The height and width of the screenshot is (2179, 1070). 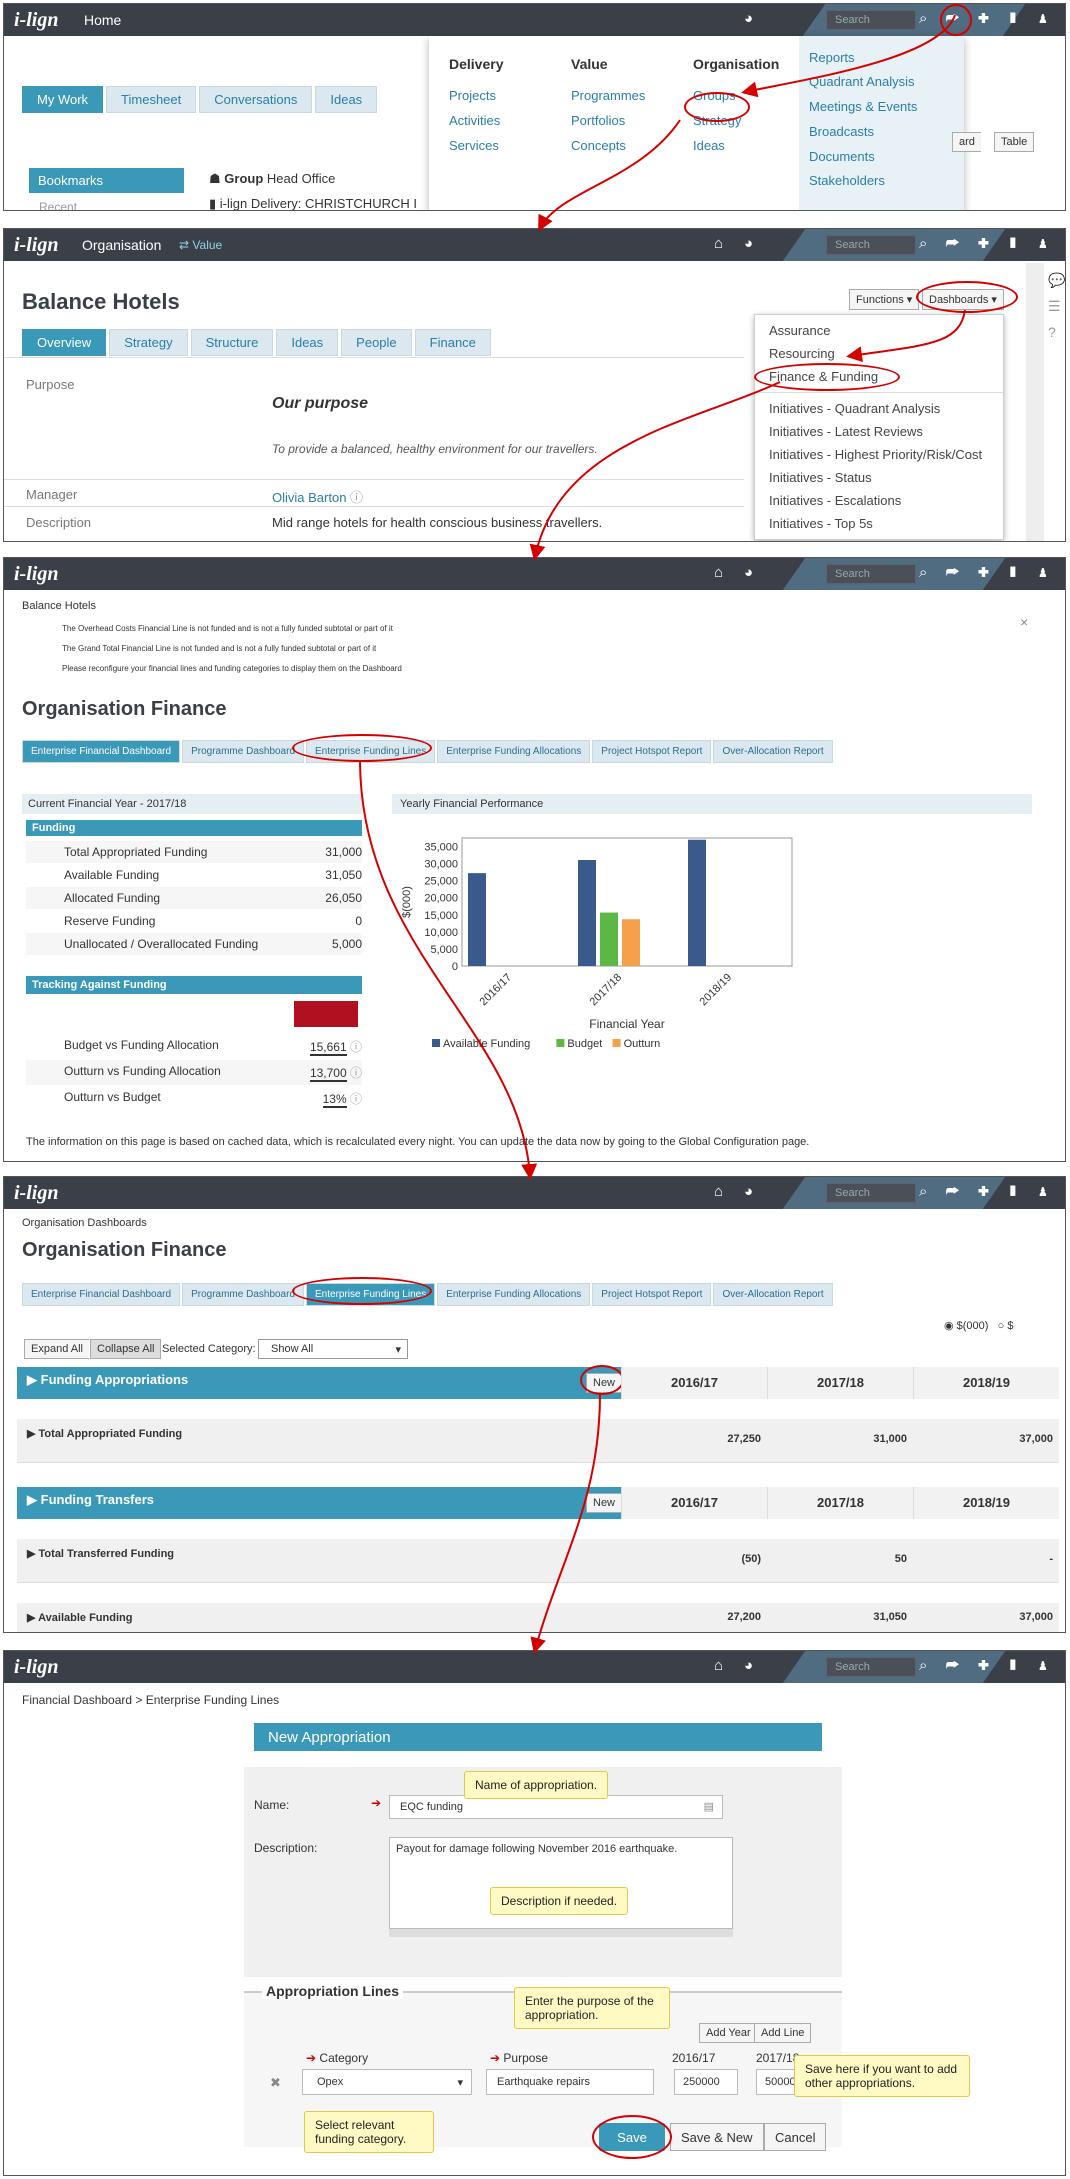 What do you see at coordinates (474, 145) in the screenshot?
I see `menu-services: Services` at bounding box center [474, 145].